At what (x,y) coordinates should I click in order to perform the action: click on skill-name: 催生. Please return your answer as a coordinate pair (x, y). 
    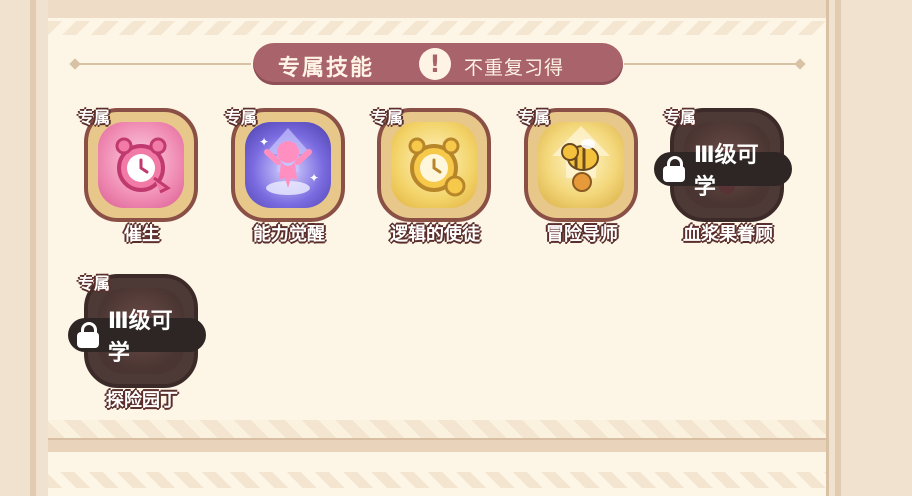
    Looking at the image, I should click on (142, 234).